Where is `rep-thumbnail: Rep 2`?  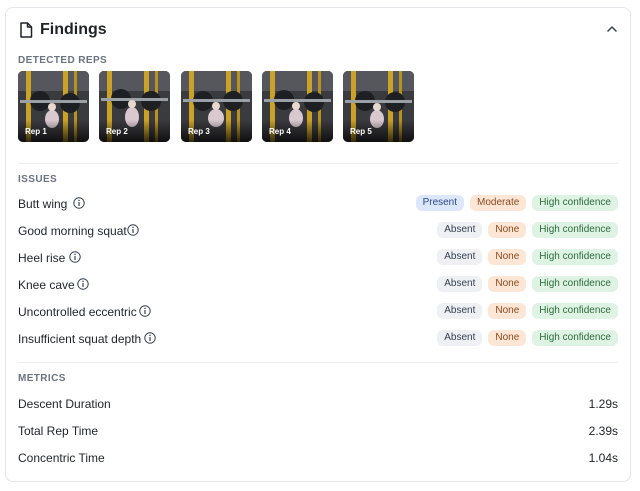
rep-thumbnail: Rep 2 is located at coordinates (134, 106).